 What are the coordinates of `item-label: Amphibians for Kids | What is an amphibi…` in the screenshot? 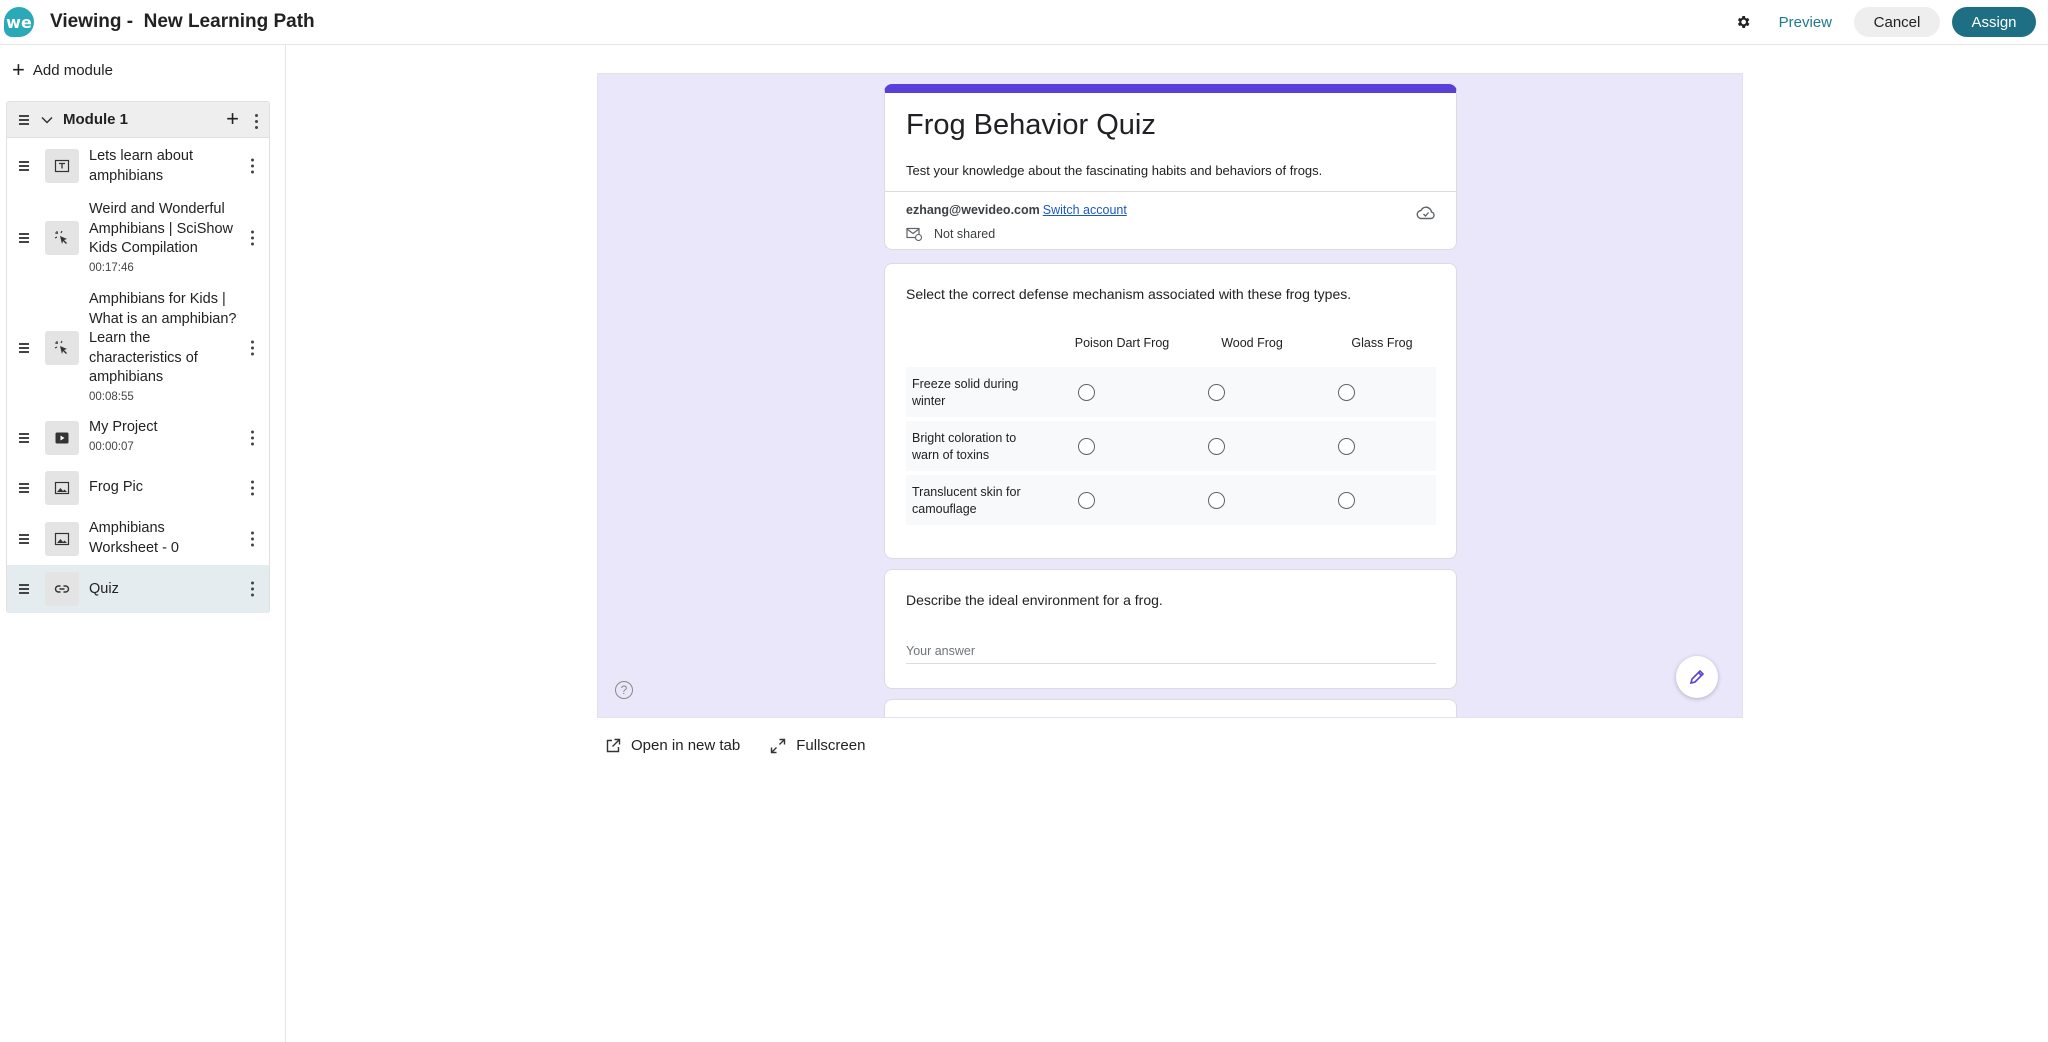 It's located at (163, 338).